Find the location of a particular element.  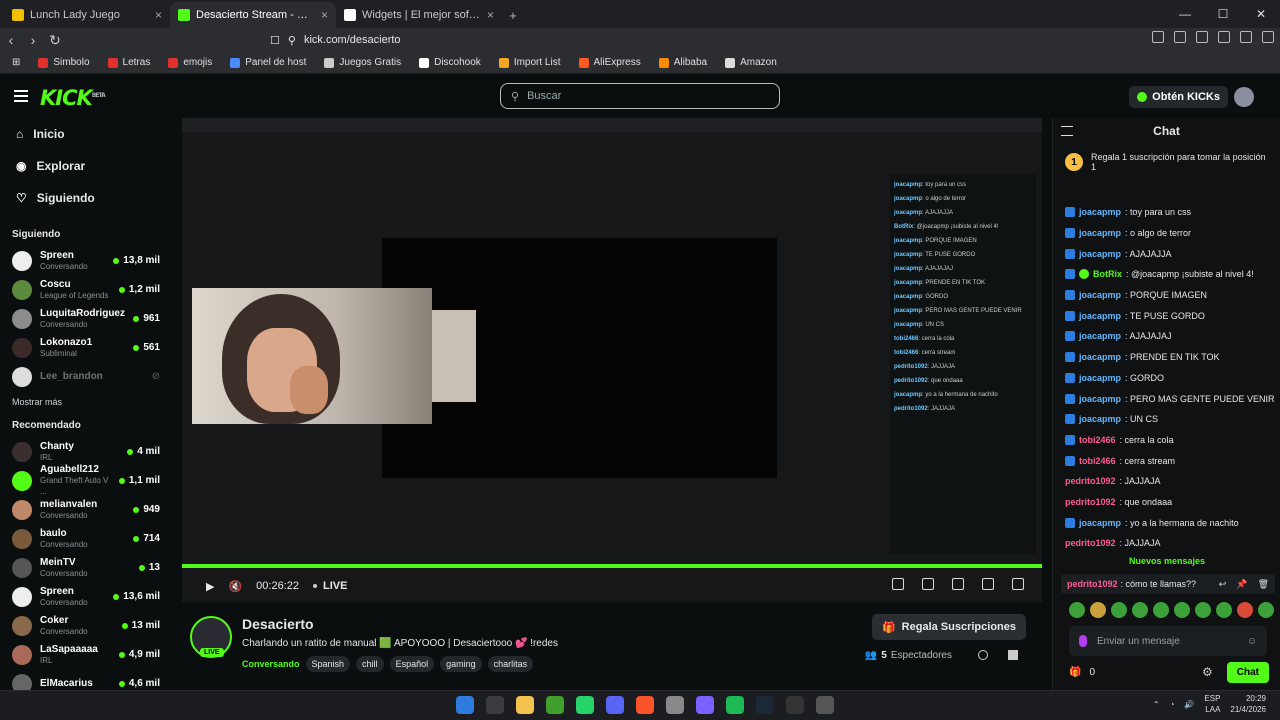

stream-tag: Español is located at coordinates (412, 664).